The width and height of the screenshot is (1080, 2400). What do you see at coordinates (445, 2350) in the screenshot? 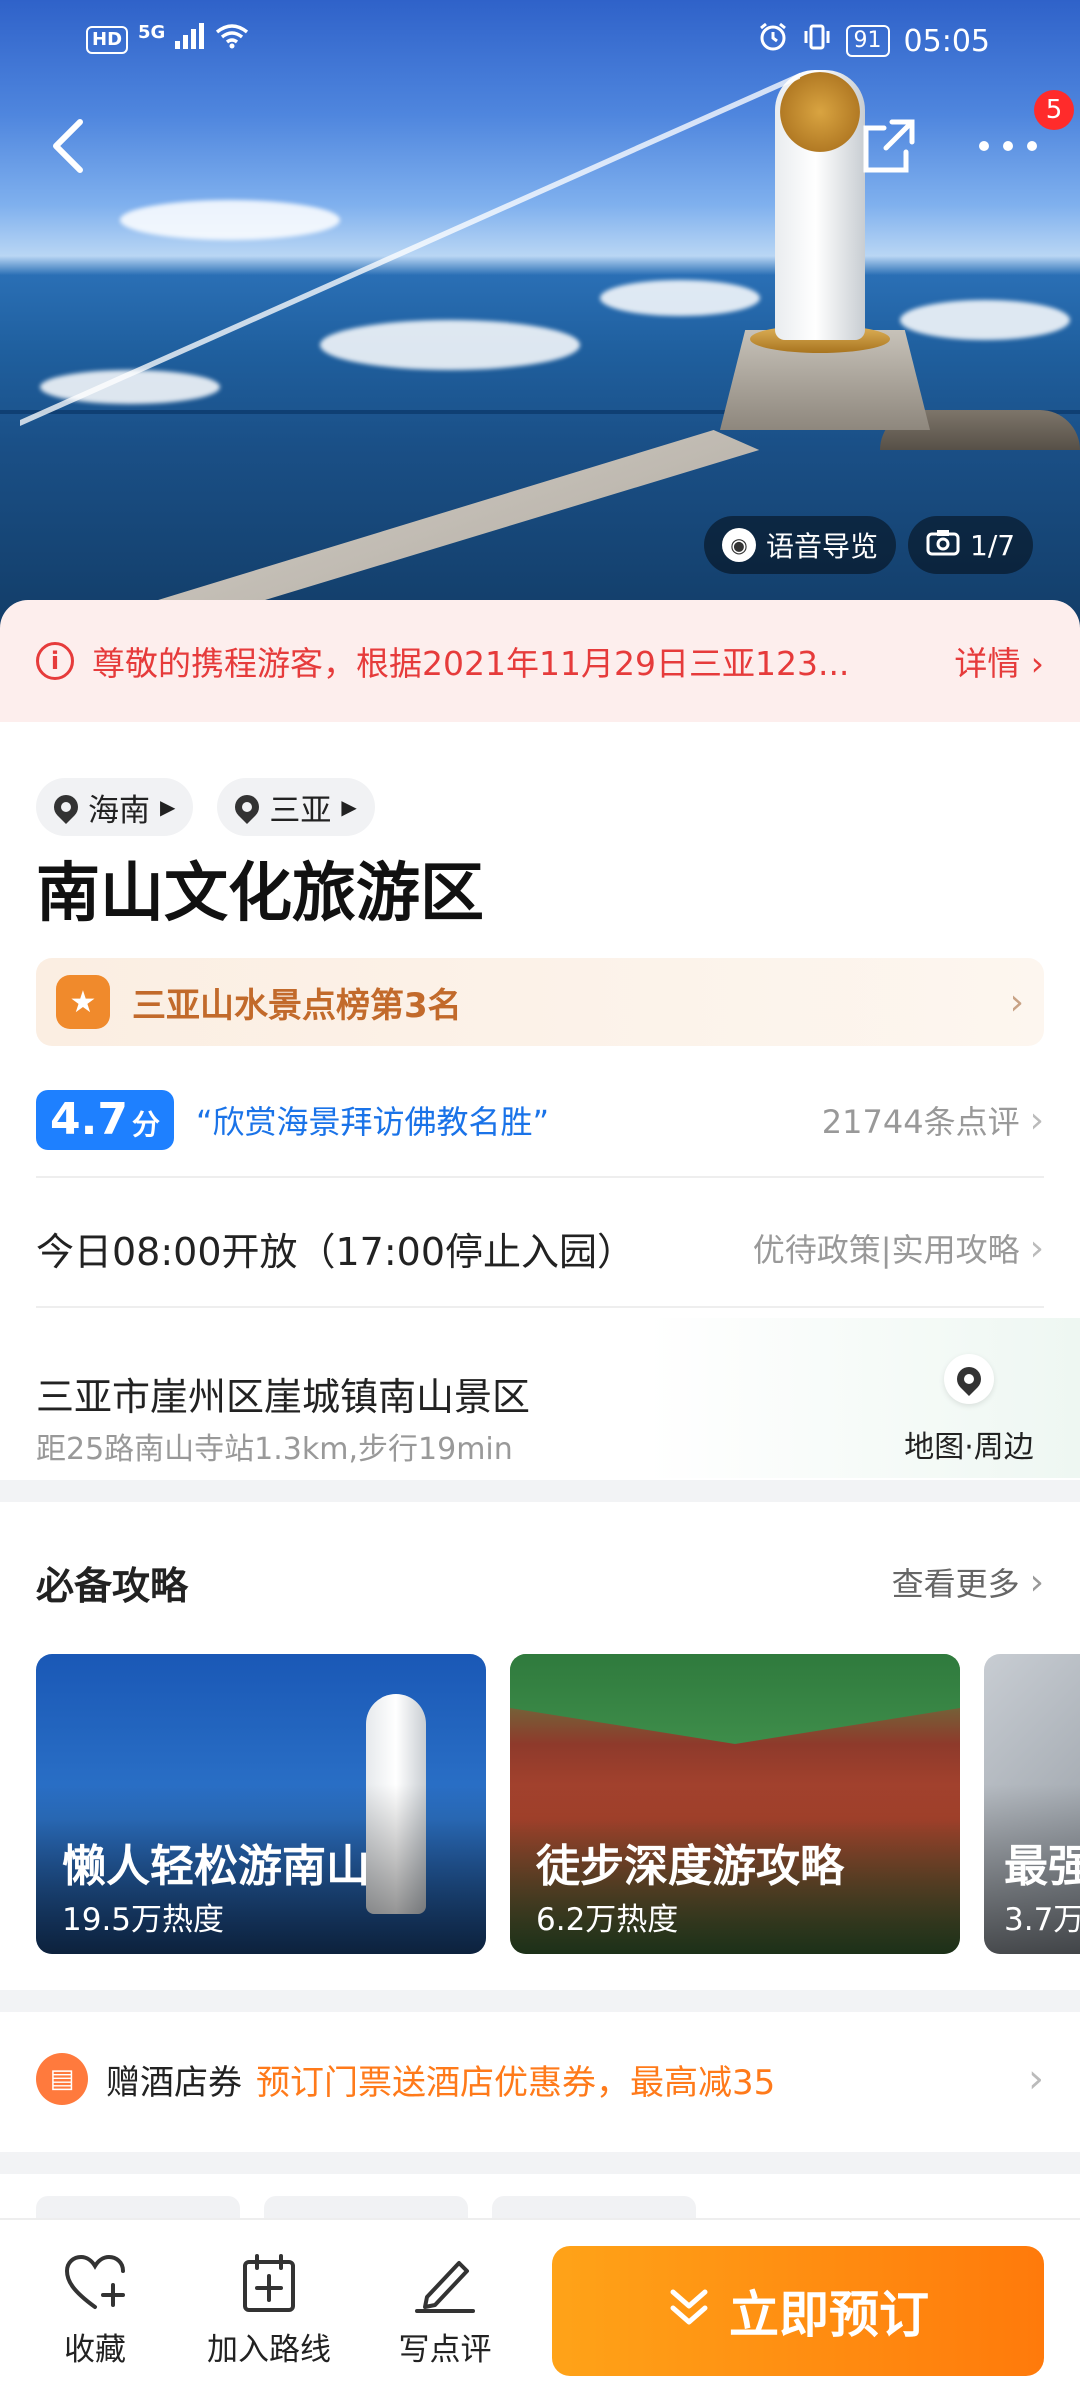
I see `write-review-label: 写点评` at bounding box center [445, 2350].